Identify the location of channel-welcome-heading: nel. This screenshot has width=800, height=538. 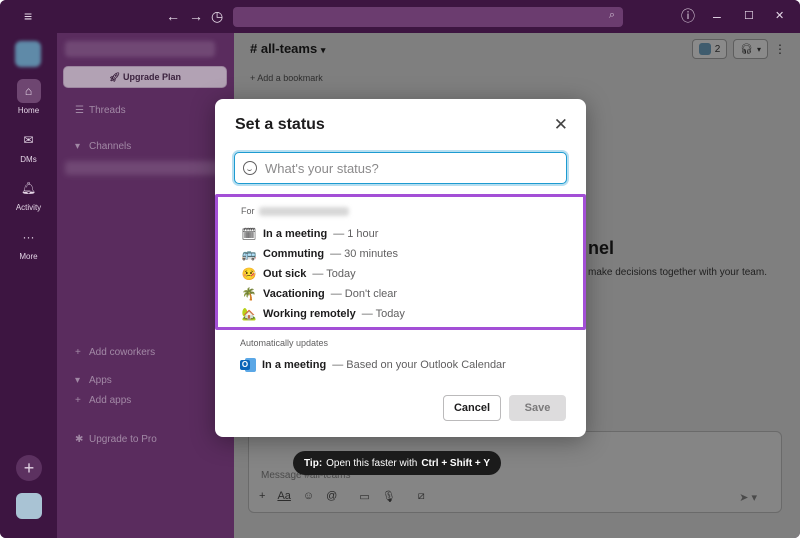
(601, 248).